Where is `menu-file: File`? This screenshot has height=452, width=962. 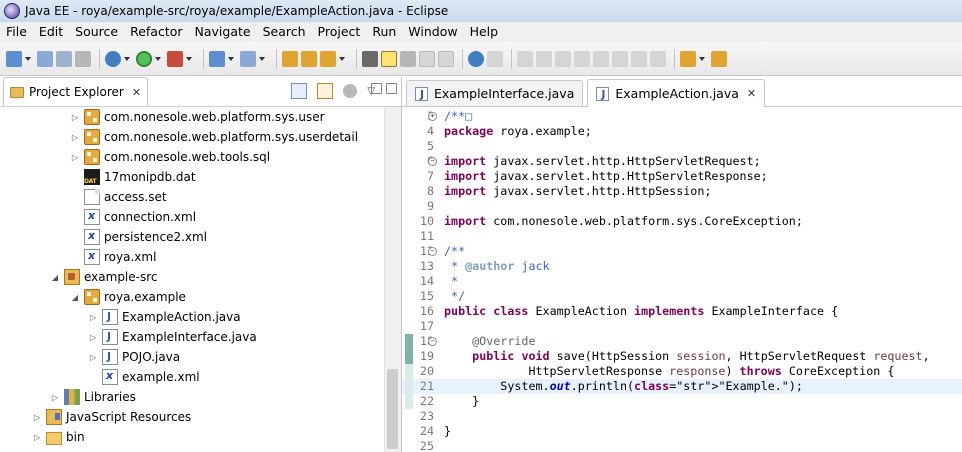 menu-file: File is located at coordinates (16, 32).